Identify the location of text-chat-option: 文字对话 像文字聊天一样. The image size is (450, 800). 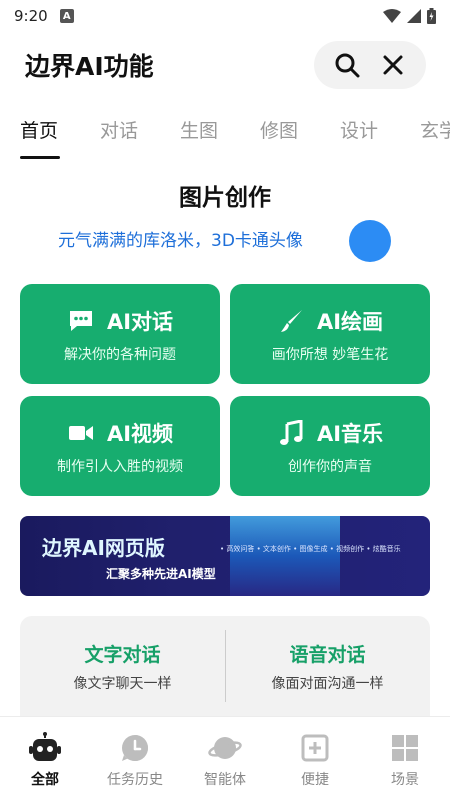
(122, 666).